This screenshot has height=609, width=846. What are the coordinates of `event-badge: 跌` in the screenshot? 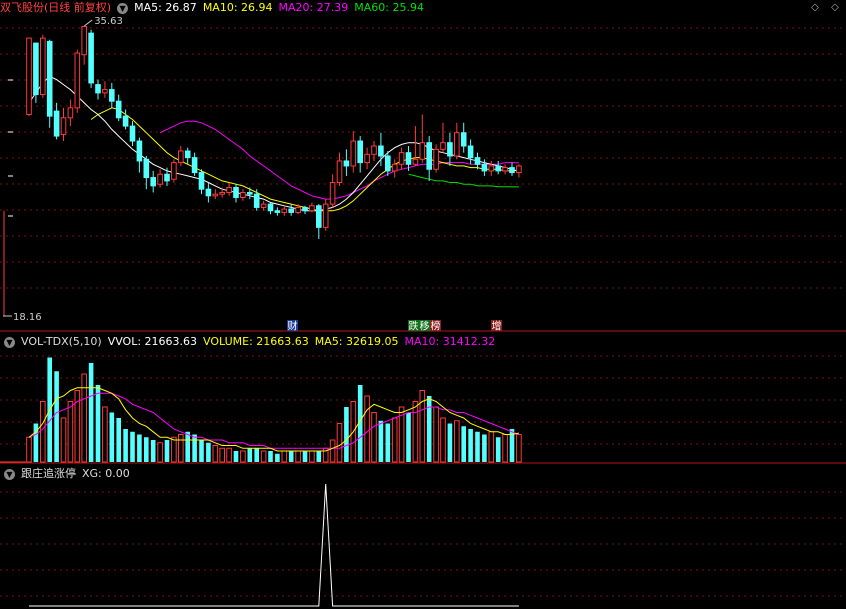 It's located at (413, 326).